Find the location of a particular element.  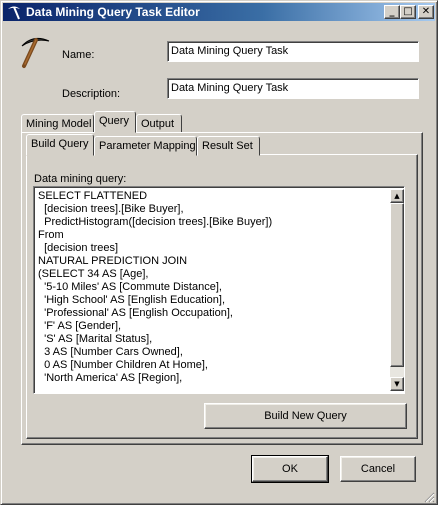

scroll-down-icon: ▼ is located at coordinates (397, 384).